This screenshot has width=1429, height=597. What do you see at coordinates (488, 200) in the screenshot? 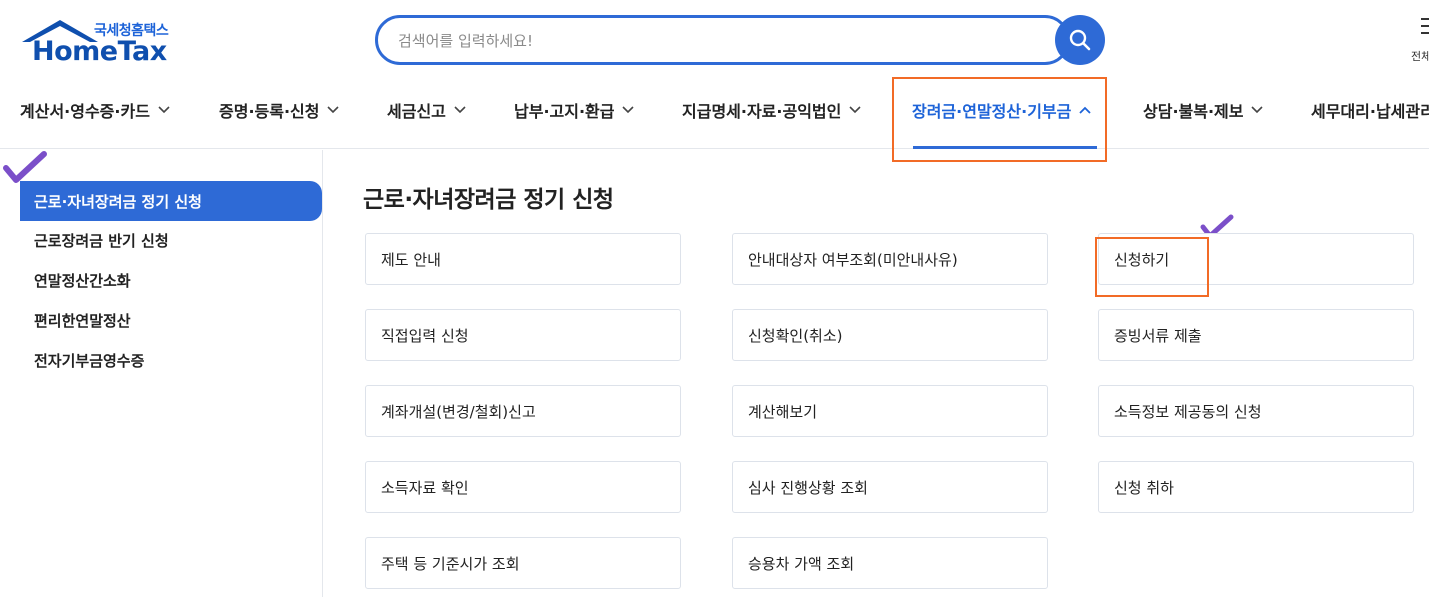
I see `page-title: 근로·자녀장려금 정기 신청` at bounding box center [488, 200].